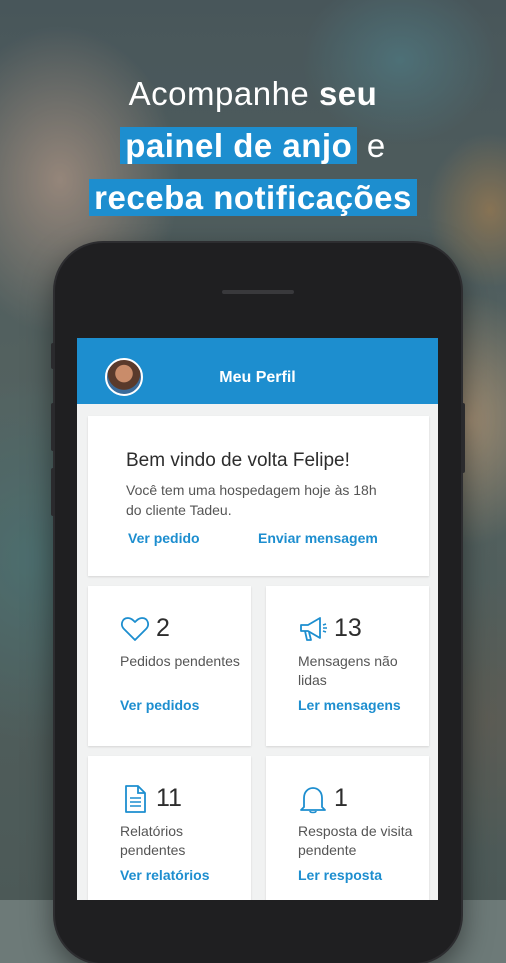 The height and width of the screenshot is (963, 506). What do you see at coordinates (257, 377) in the screenshot?
I see `page-title: Meu Perfil` at bounding box center [257, 377].